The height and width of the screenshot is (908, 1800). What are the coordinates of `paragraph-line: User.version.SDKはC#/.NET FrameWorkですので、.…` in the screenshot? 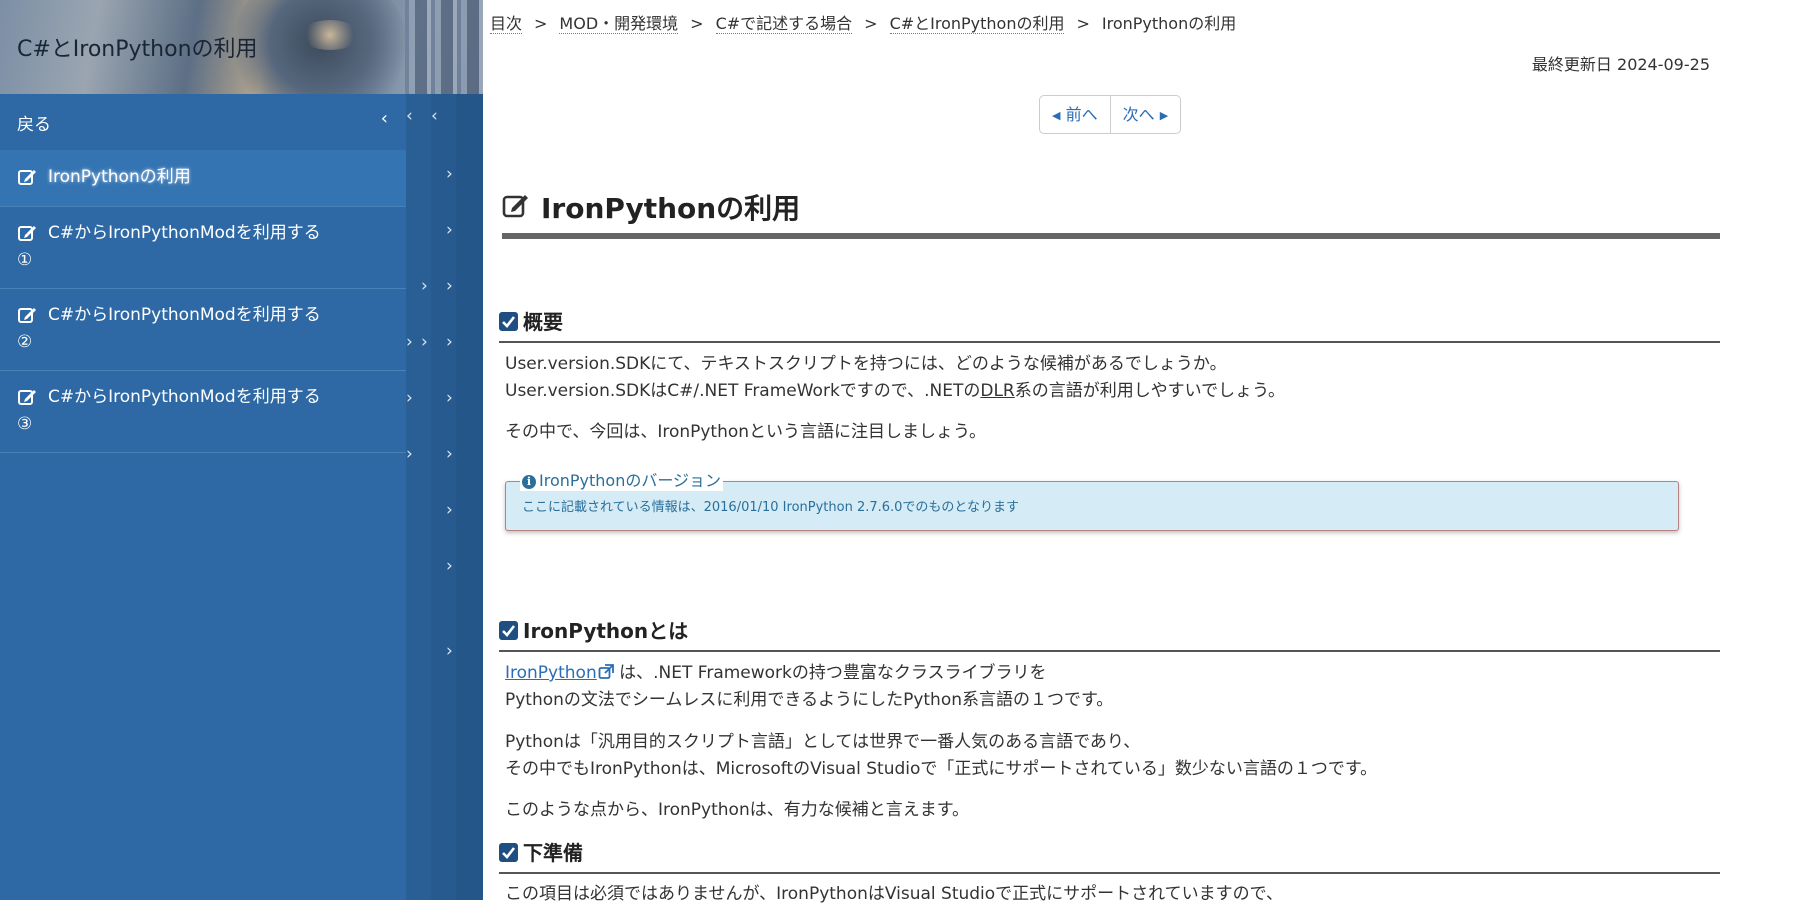 It's located at (895, 391).